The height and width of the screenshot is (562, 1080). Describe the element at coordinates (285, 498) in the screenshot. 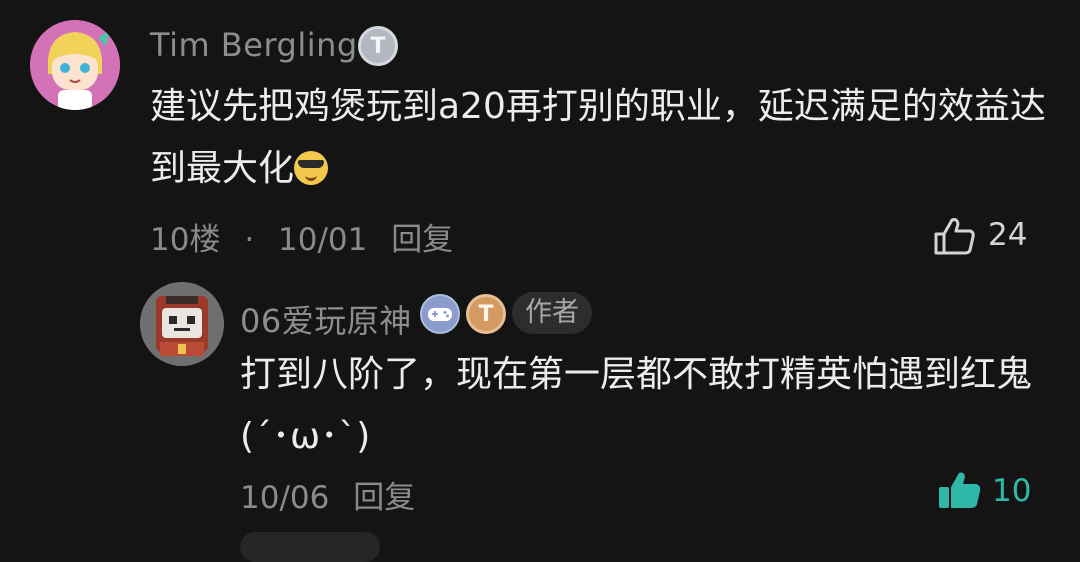

I see `reply-date: 10/06` at that location.